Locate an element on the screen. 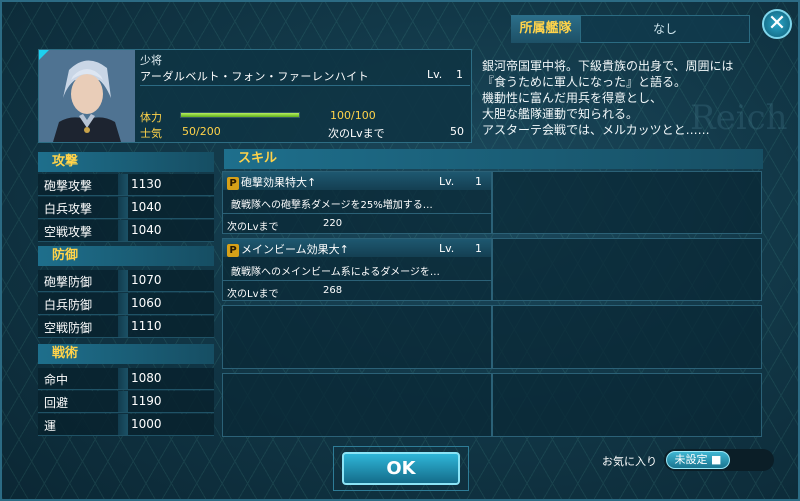  skill-header: P メインビーム効果大↑ Lv. 1 is located at coordinates (357, 248).